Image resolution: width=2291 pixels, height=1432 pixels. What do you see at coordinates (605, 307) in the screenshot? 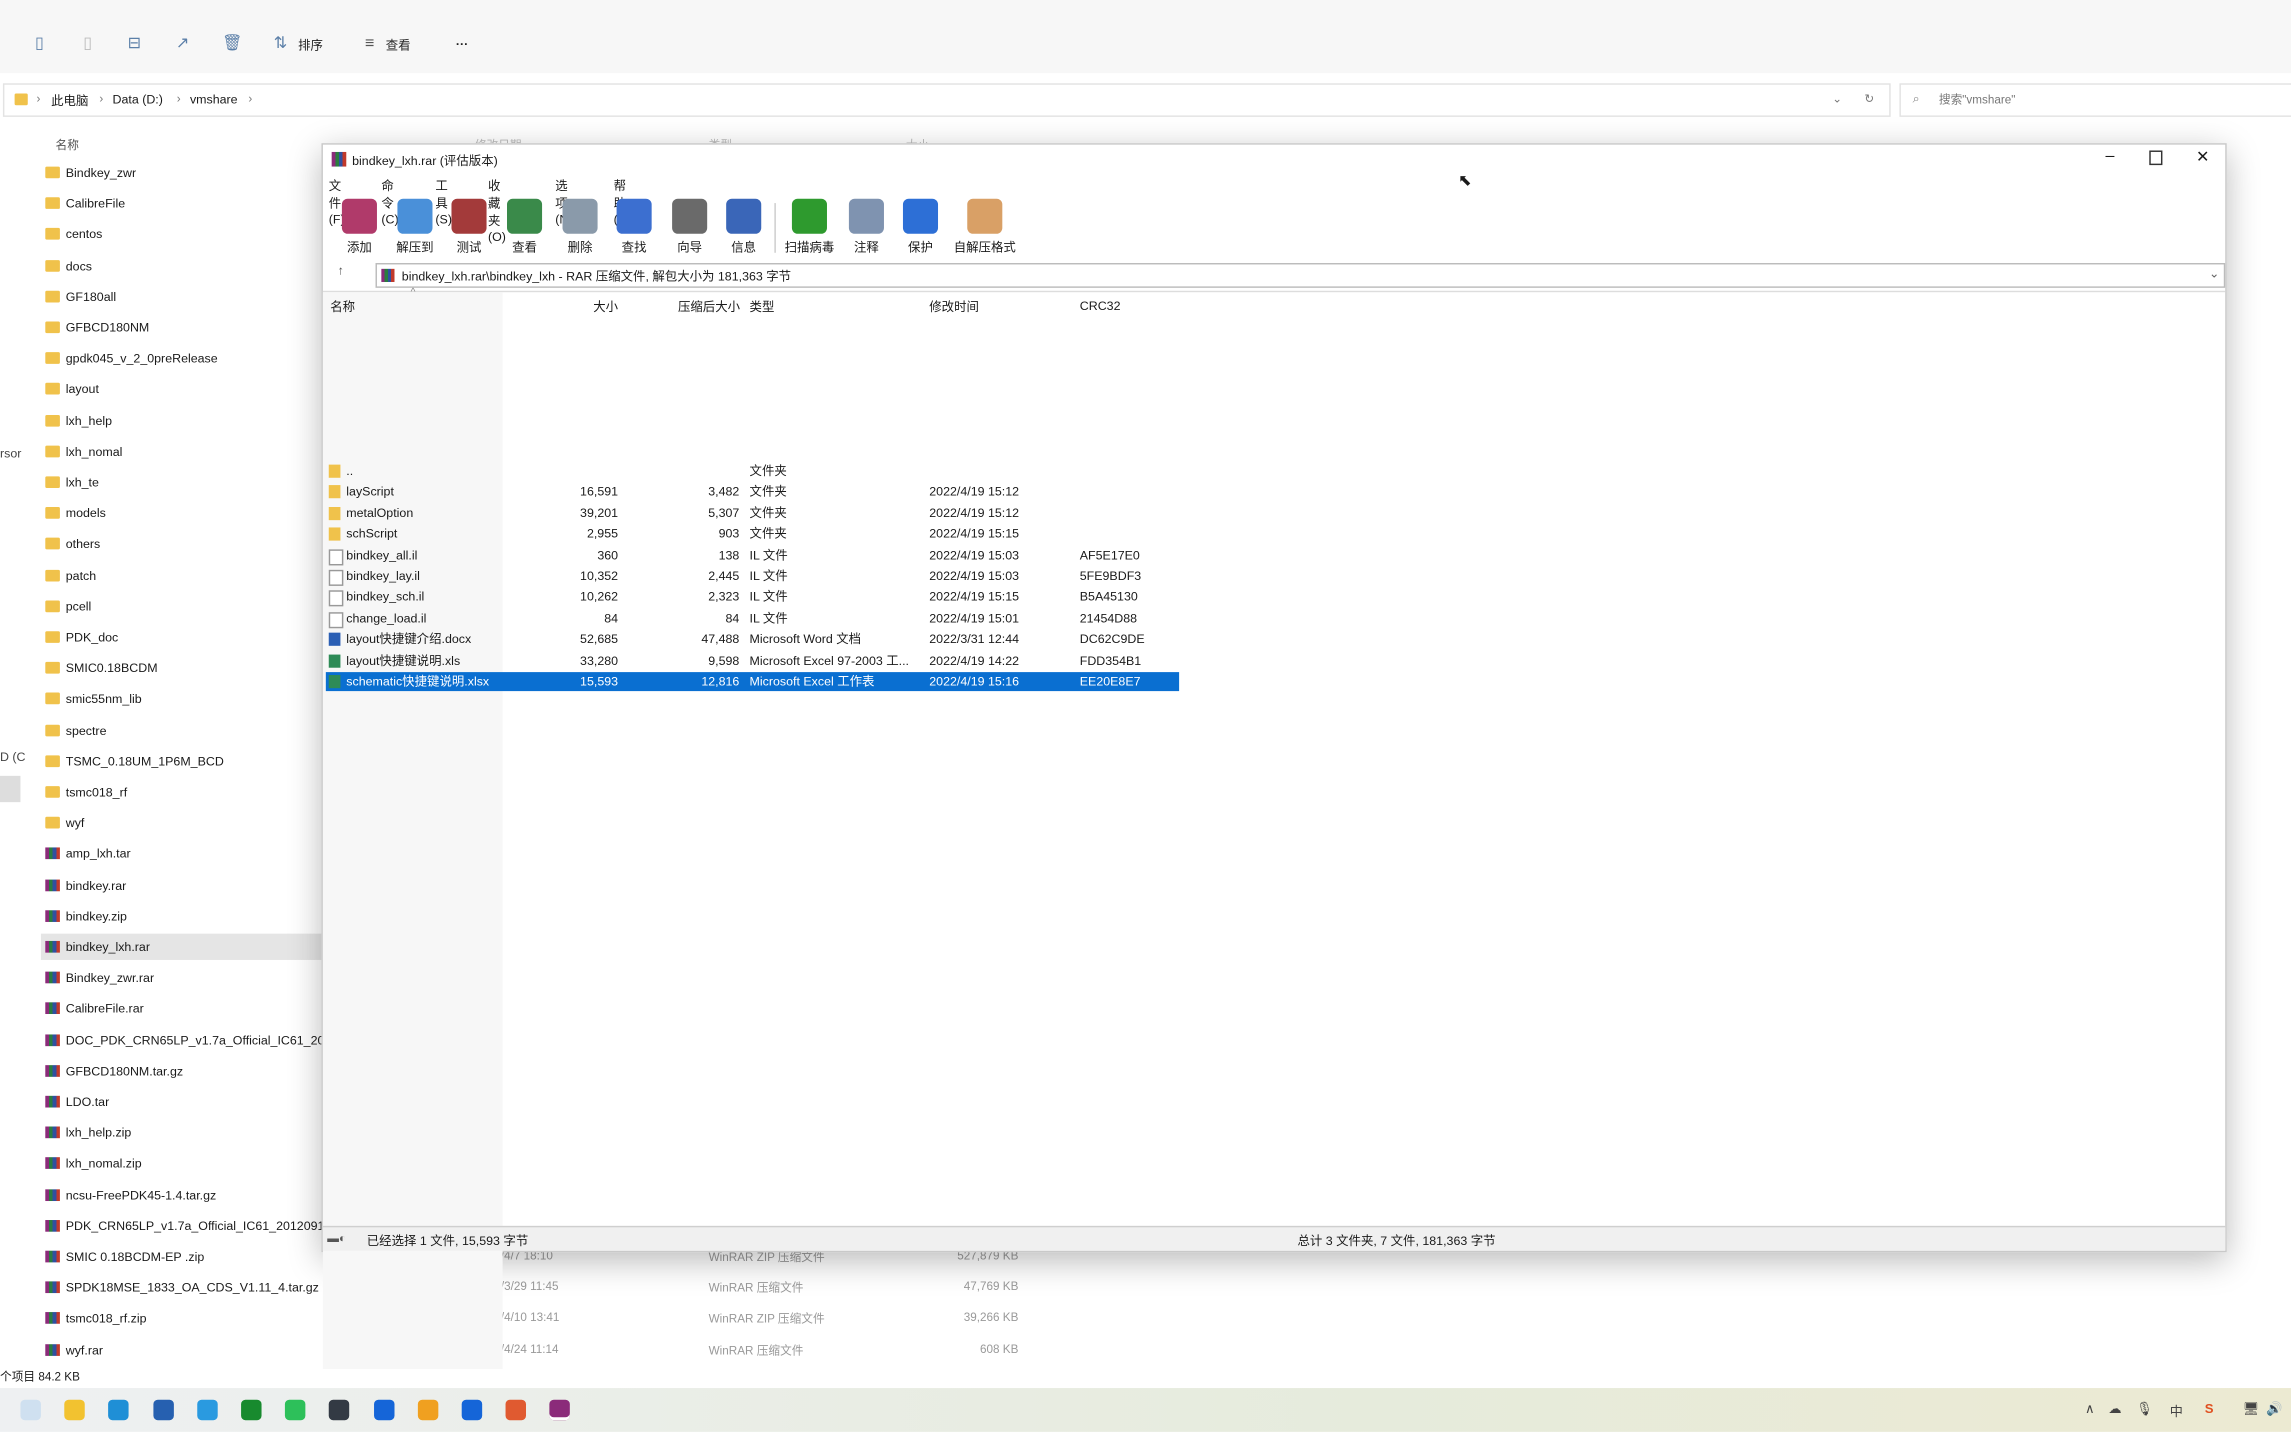
I see `column-size: 大小` at bounding box center [605, 307].